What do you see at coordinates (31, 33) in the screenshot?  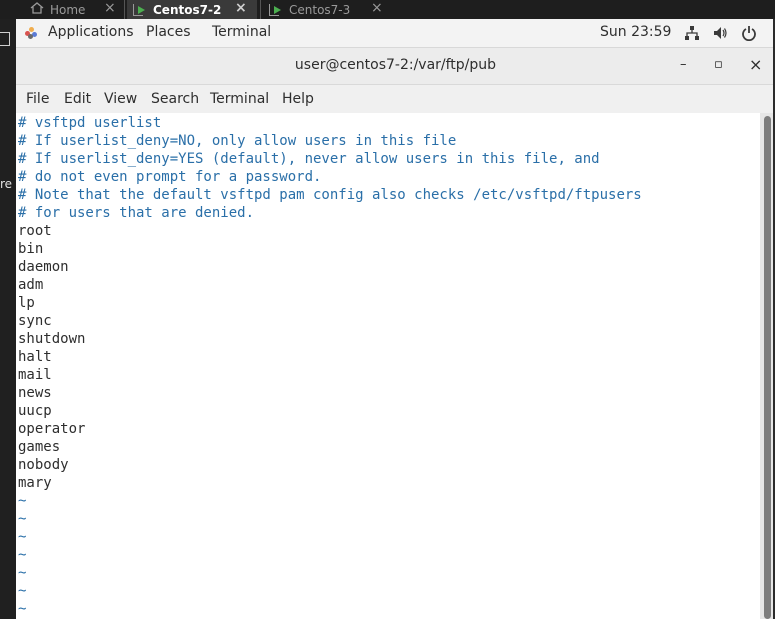 I see `apps-icon` at bounding box center [31, 33].